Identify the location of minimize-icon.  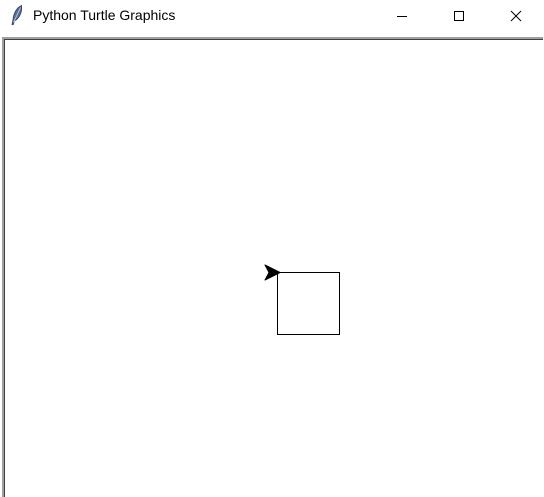
(401, 16).